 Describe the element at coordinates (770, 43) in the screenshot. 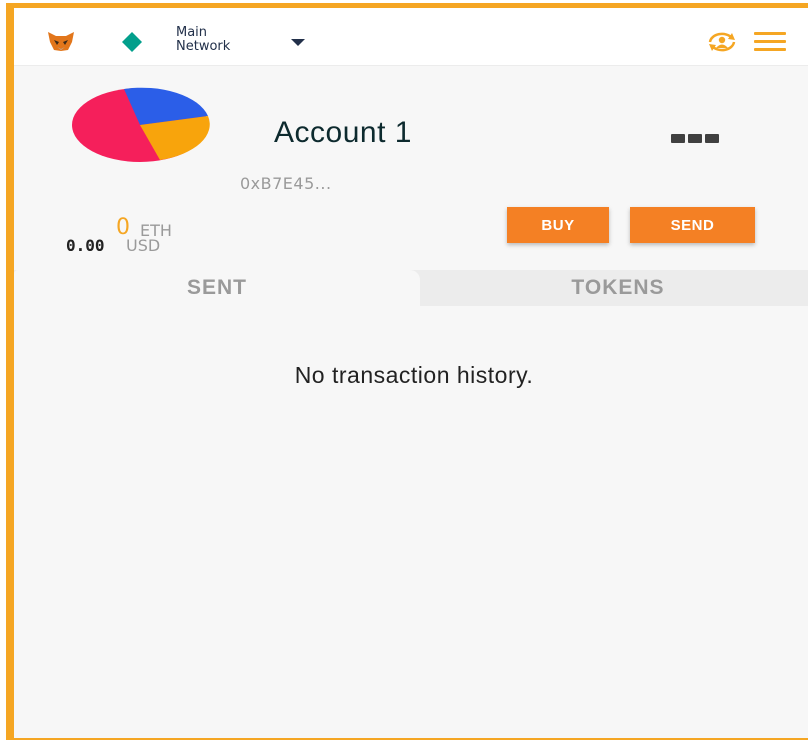

I see `hamburger-menu-icon` at that location.